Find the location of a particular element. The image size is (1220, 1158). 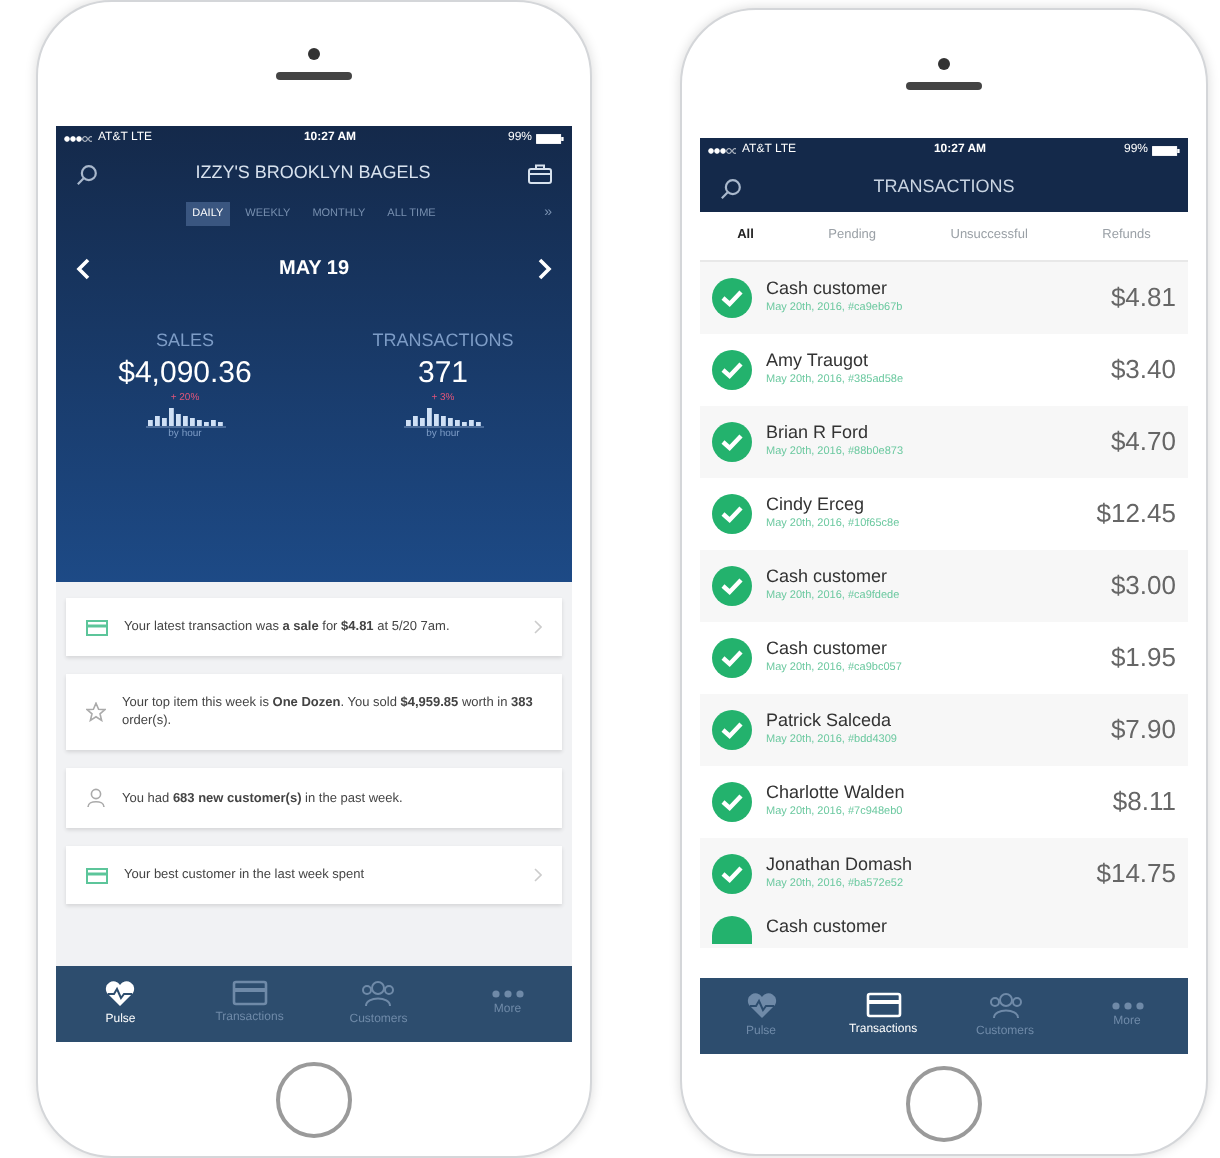

customer-name: Cindy Erceg is located at coordinates (816, 505).